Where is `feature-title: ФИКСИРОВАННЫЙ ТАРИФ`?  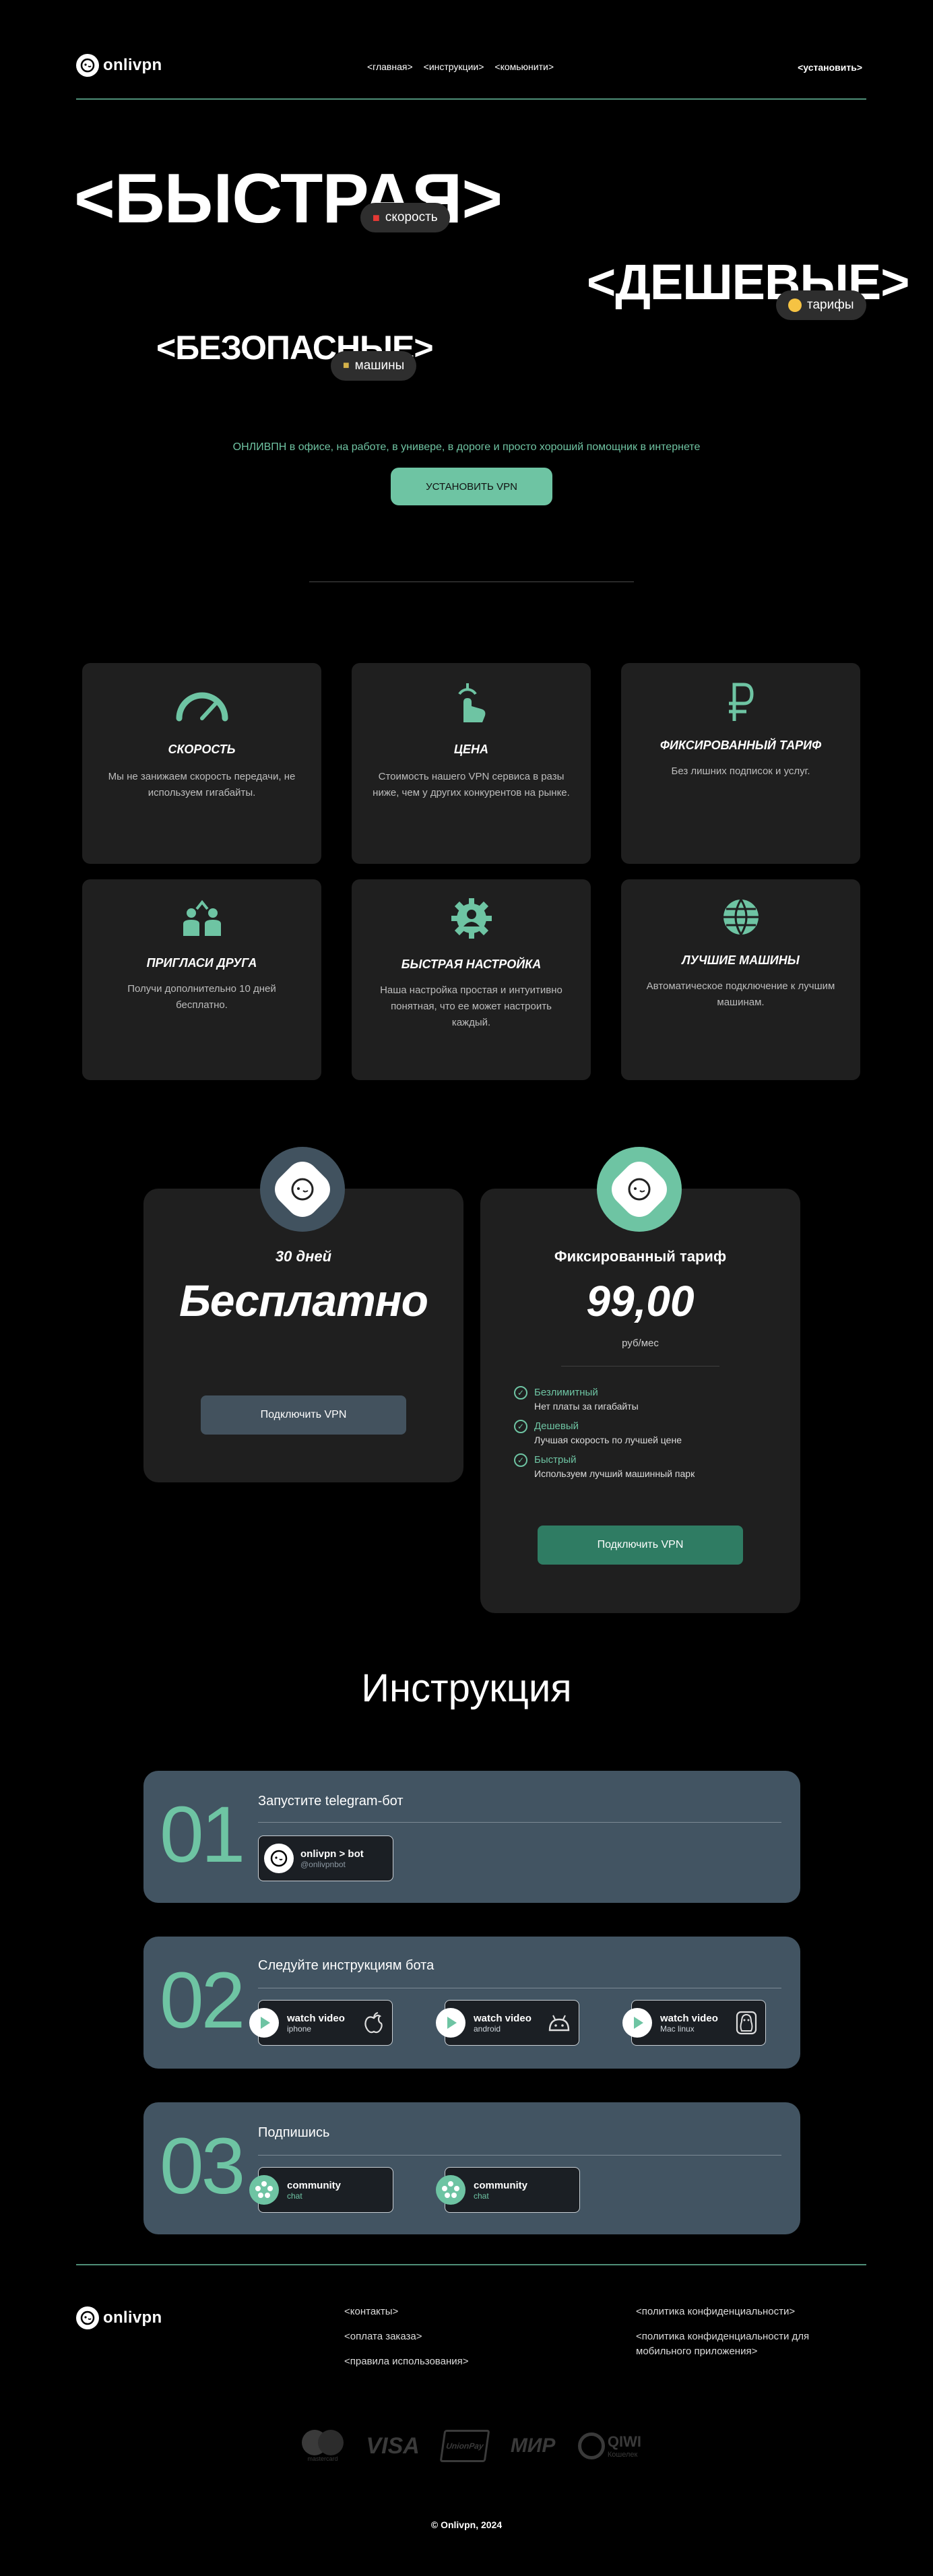 feature-title: ФИКСИРОВАННЫЙ ТАРИФ is located at coordinates (740, 745).